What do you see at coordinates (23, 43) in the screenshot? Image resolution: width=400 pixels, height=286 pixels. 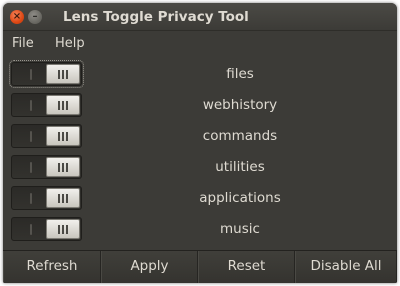 I see `menu-file: File` at bounding box center [23, 43].